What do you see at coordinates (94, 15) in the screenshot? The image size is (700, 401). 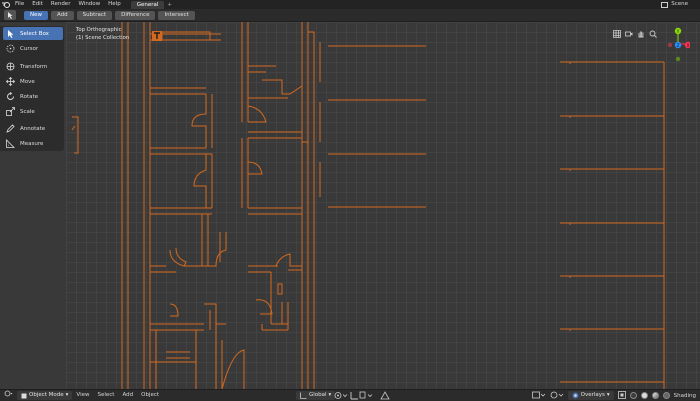 I see `mode-subtract-button: Subtract` at bounding box center [94, 15].